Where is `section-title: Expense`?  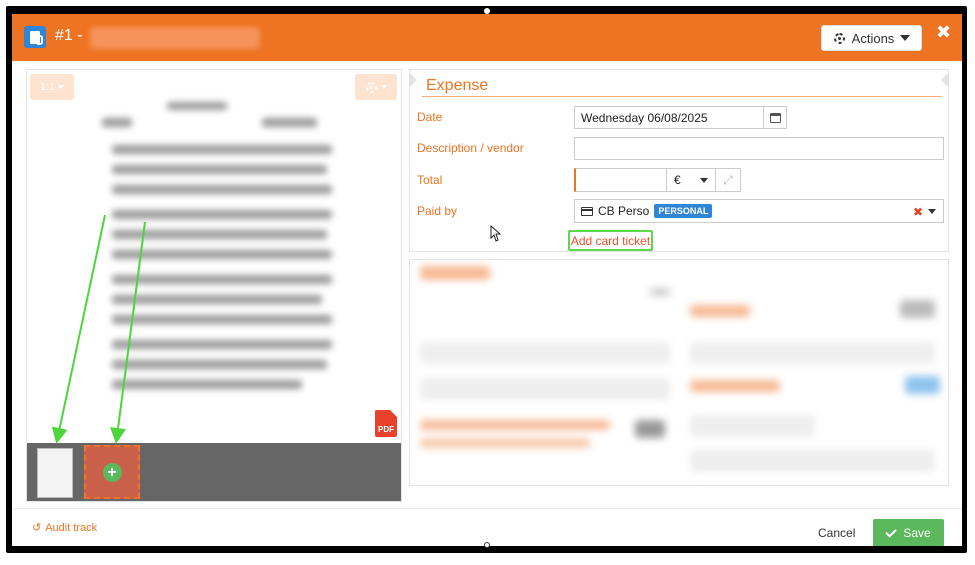 section-title: Expense is located at coordinates (457, 85).